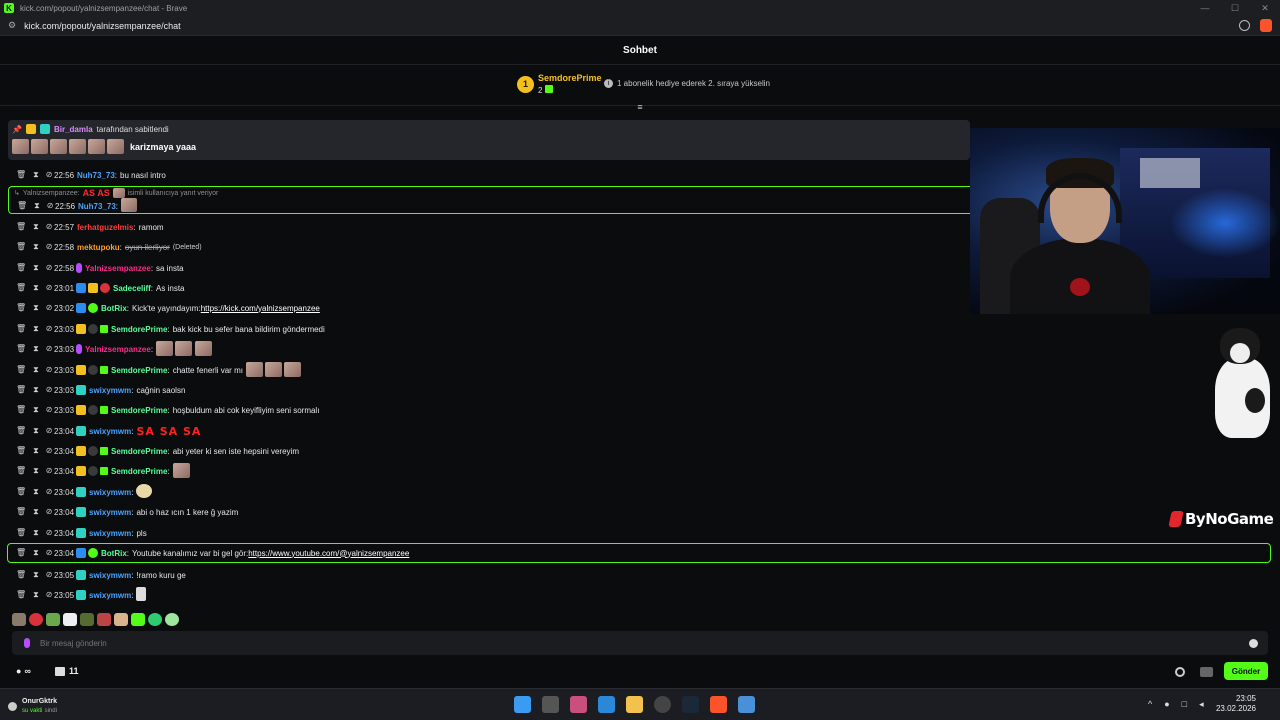 This screenshot has width=1280, height=720. I want to click on display-icon: □, so click(1184, 704).